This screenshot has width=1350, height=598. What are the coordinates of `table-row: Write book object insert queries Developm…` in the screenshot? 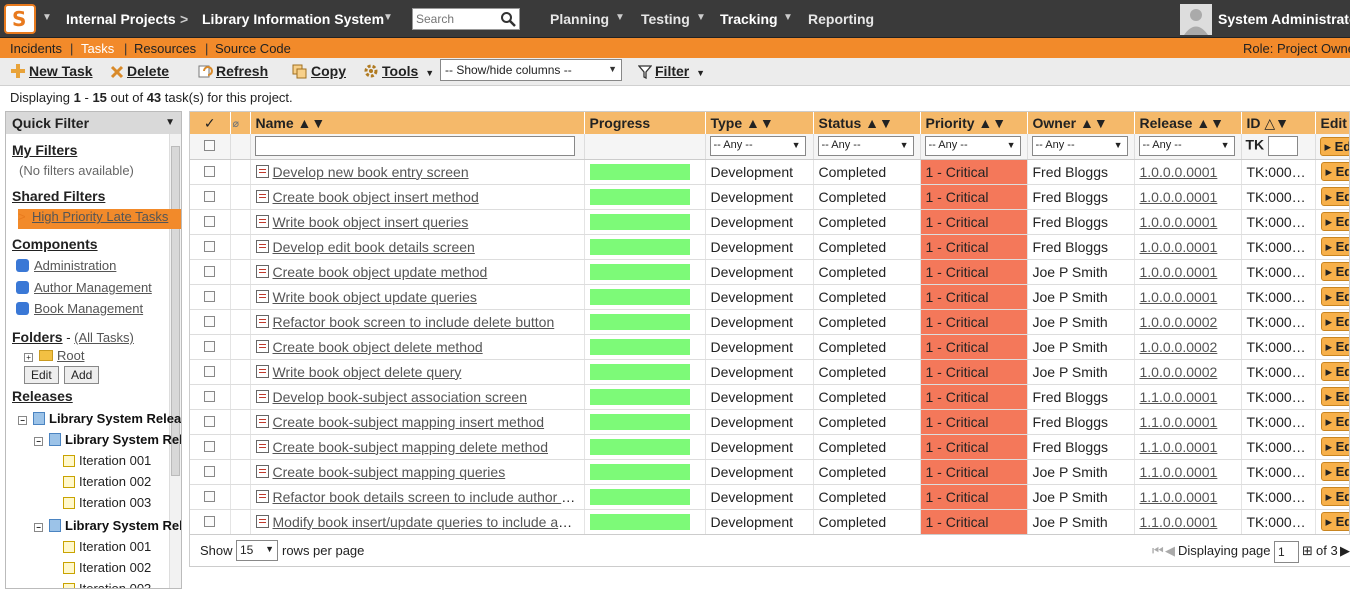 It's located at (769, 222).